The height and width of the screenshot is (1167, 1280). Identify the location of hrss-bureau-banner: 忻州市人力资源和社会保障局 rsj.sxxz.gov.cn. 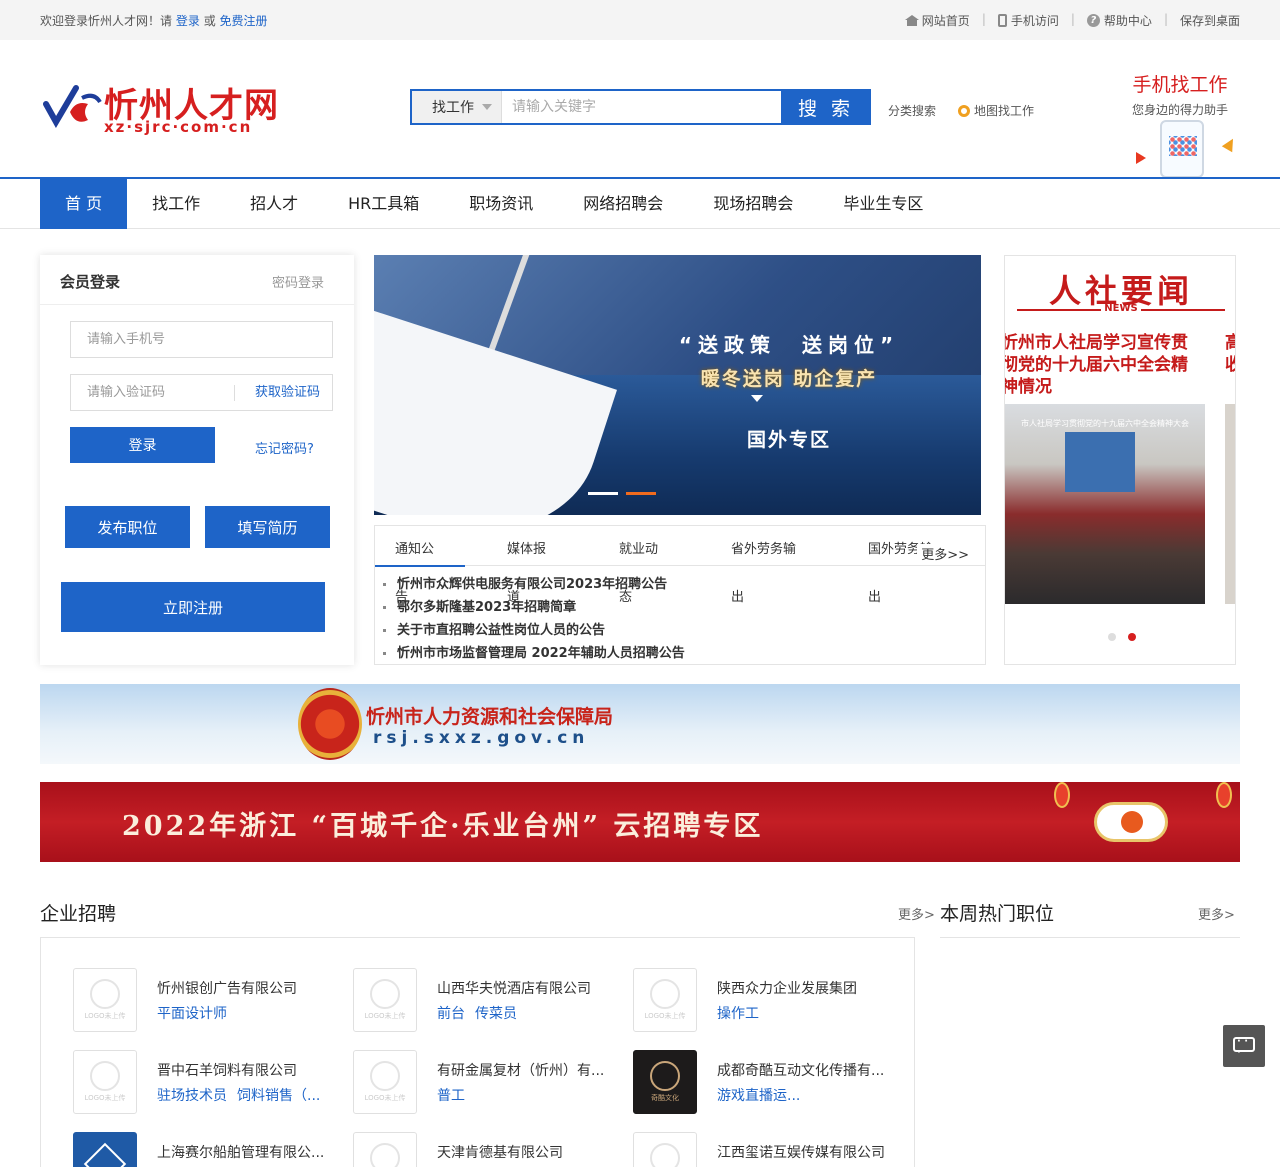
(640, 724).